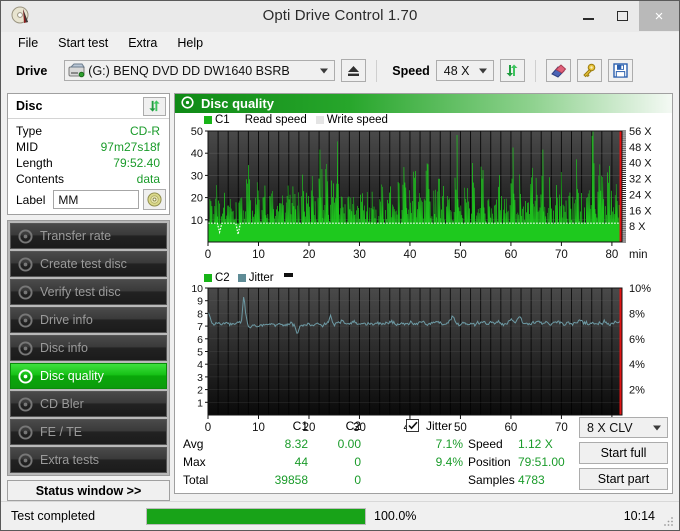 This screenshot has height=531, width=680. Describe the element at coordinates (200, 353) in the screenshot. I see `svg-text: 5` at that location.